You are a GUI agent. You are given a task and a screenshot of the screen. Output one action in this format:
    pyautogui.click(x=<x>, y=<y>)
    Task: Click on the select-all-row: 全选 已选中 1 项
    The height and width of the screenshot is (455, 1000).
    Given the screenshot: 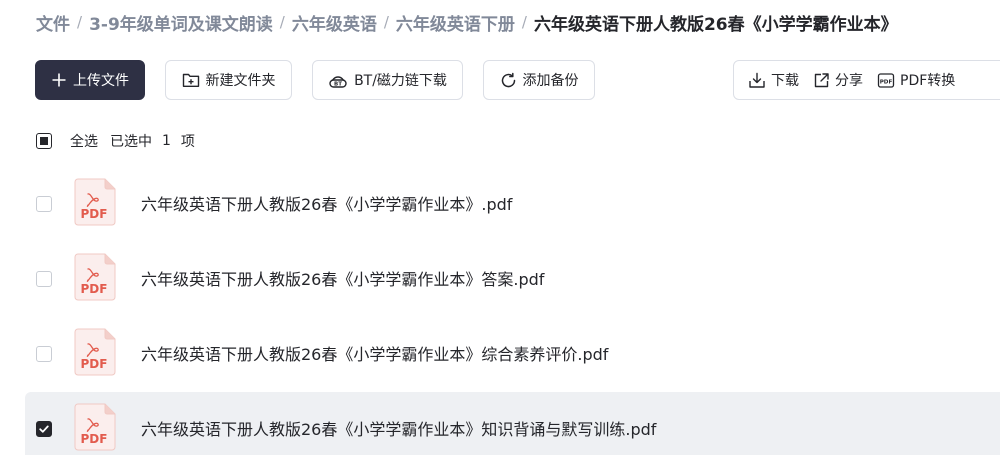 What is the action you would take?
    pyautogui.click(x=115, y=141)
    